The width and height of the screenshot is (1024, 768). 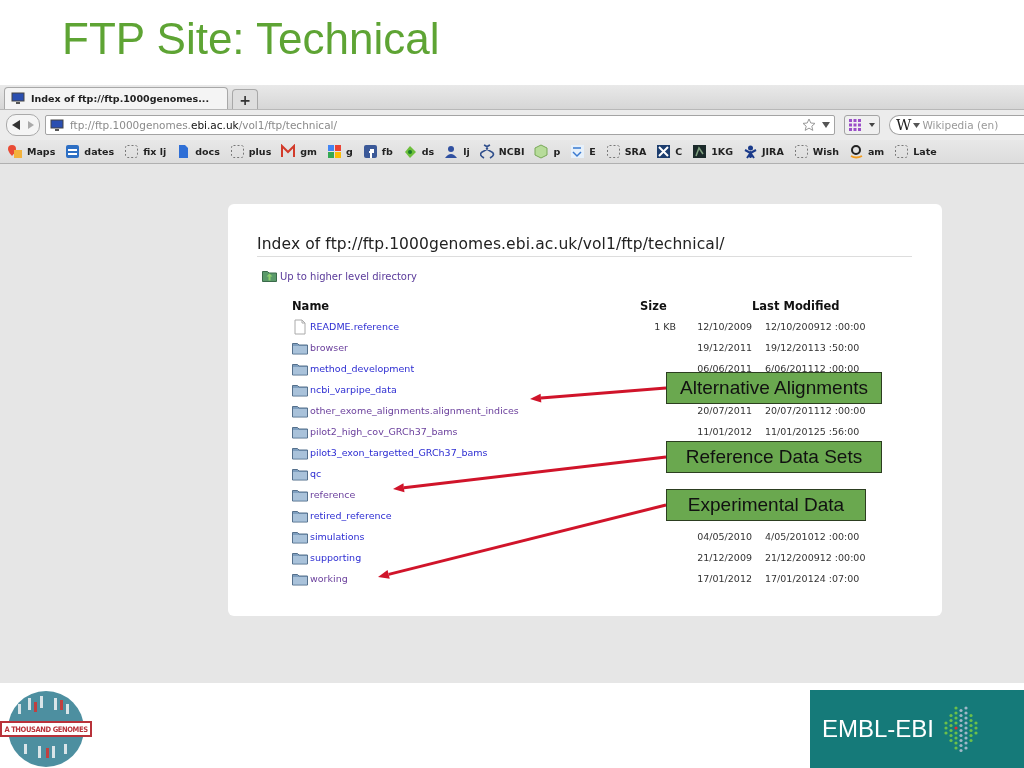 What do you see at coordinates (345, 326) in the screenshot?
I see `file-link: README.reference` at bounding box center [345, 326].